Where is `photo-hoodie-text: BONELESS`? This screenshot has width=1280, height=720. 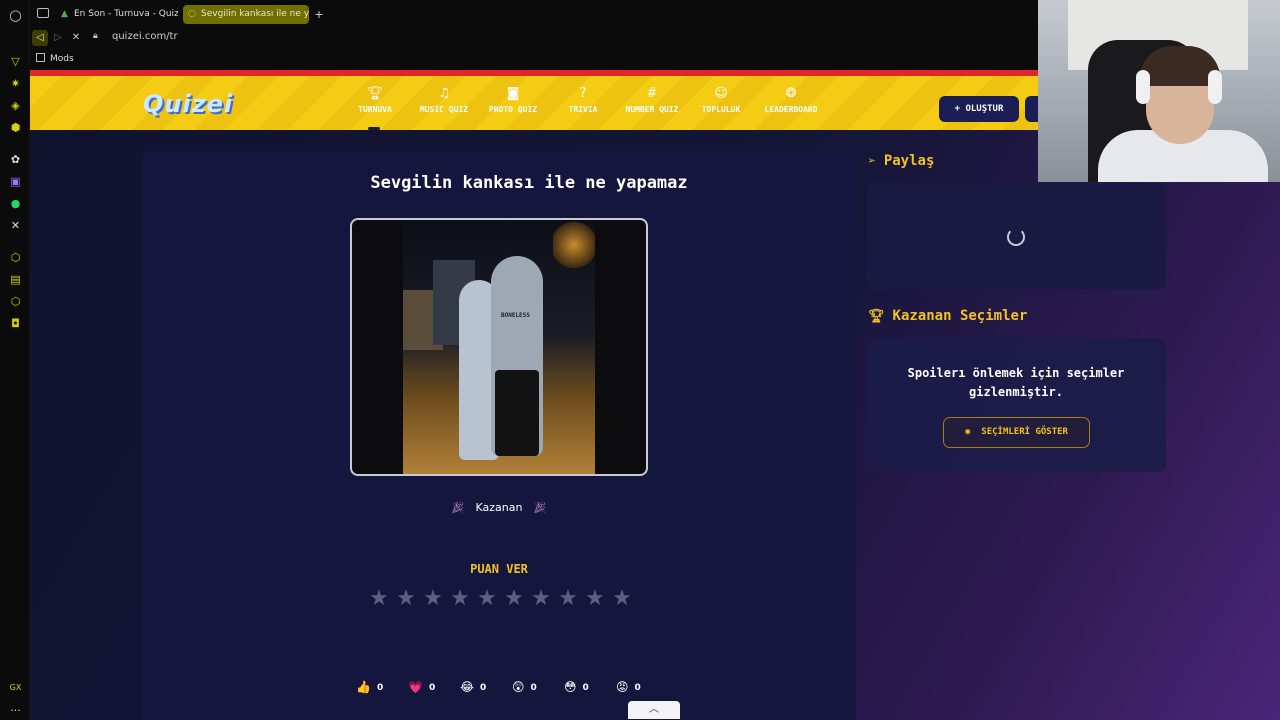 photo-hoodie-text: BONELESS is located at coordinates (515, 315).